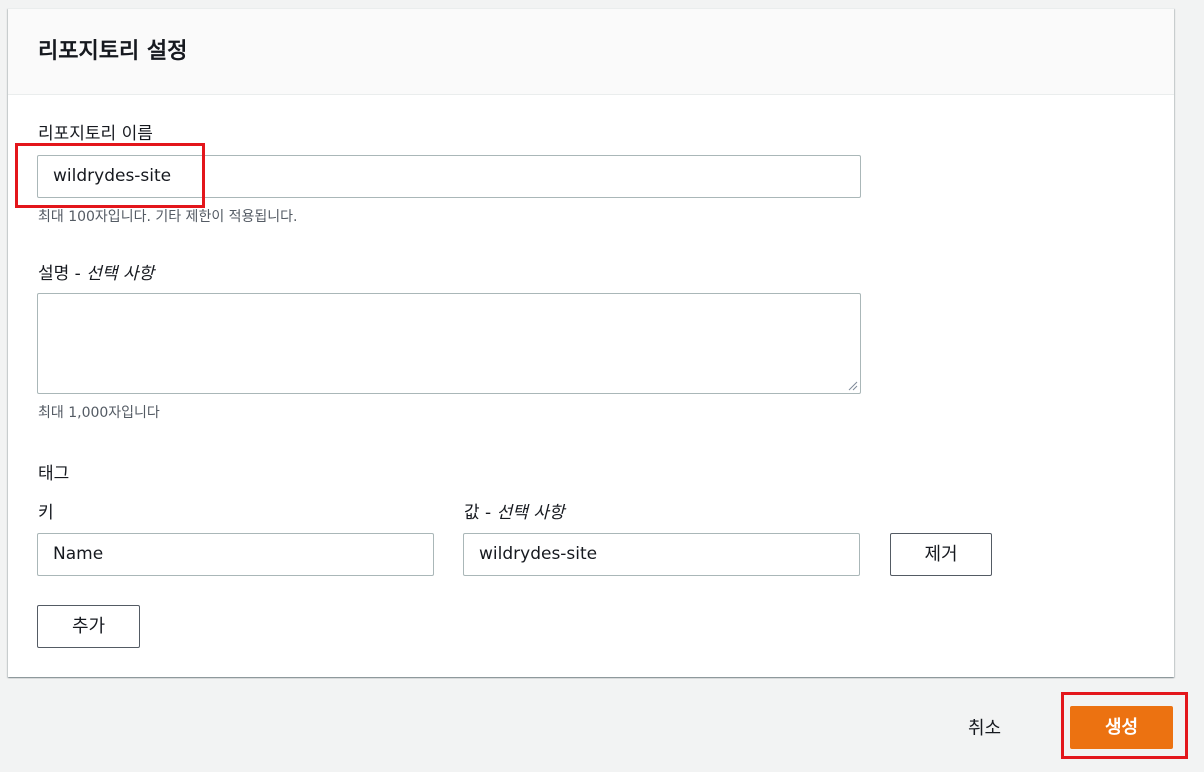 This screenshot has height=772, width=1204. I want to click on add-tag-button: 추가, so click(88, 626).